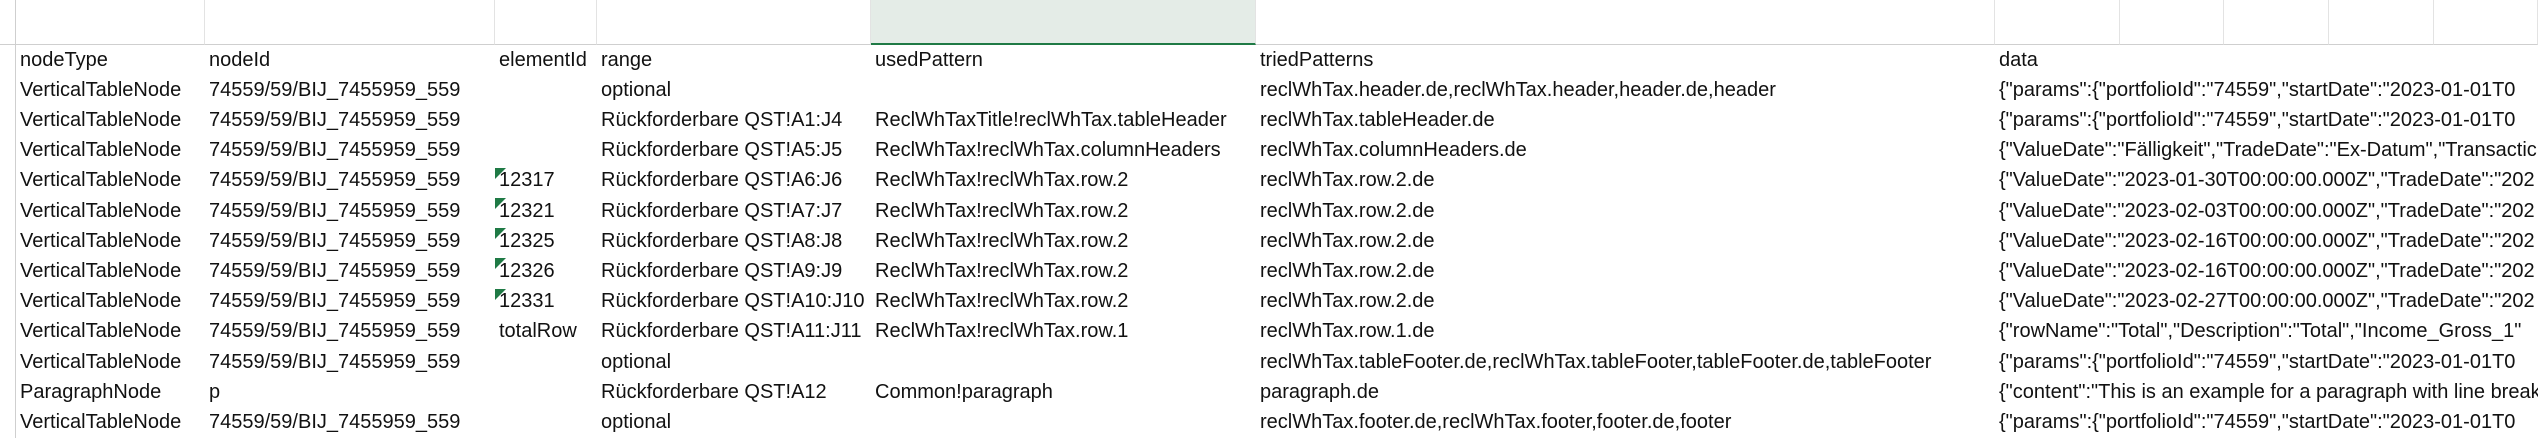  Describe the element at coordinates (546, 181) in the screenshot. I see `table-cell: 12317` at that location.